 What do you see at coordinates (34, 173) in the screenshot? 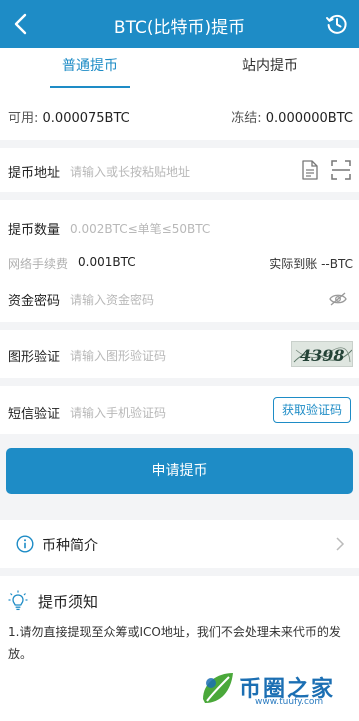
I see `address-label: 提币地址` at bounding box center [34, 173].